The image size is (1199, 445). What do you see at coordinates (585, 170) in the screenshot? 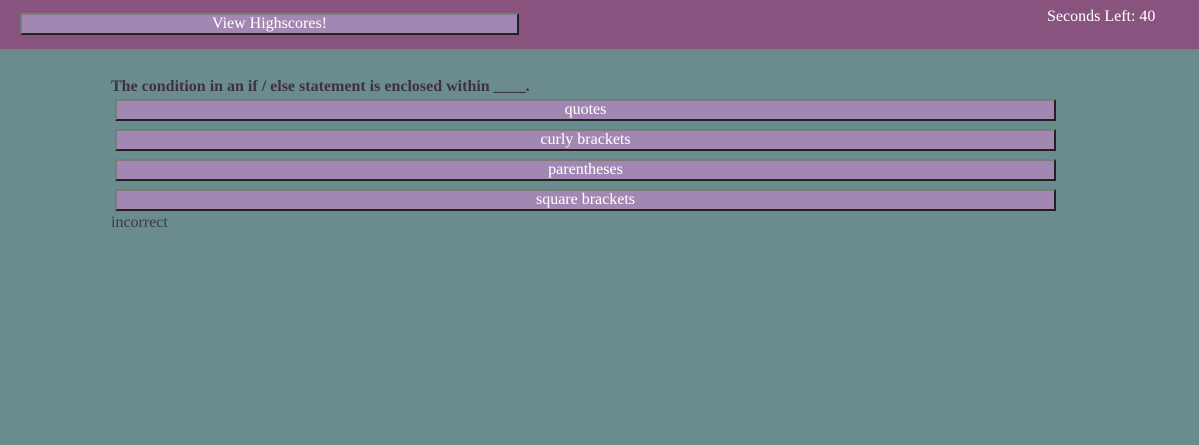
I see `answer-button-parentheses: parentheses` at bounding box center [585, 170].